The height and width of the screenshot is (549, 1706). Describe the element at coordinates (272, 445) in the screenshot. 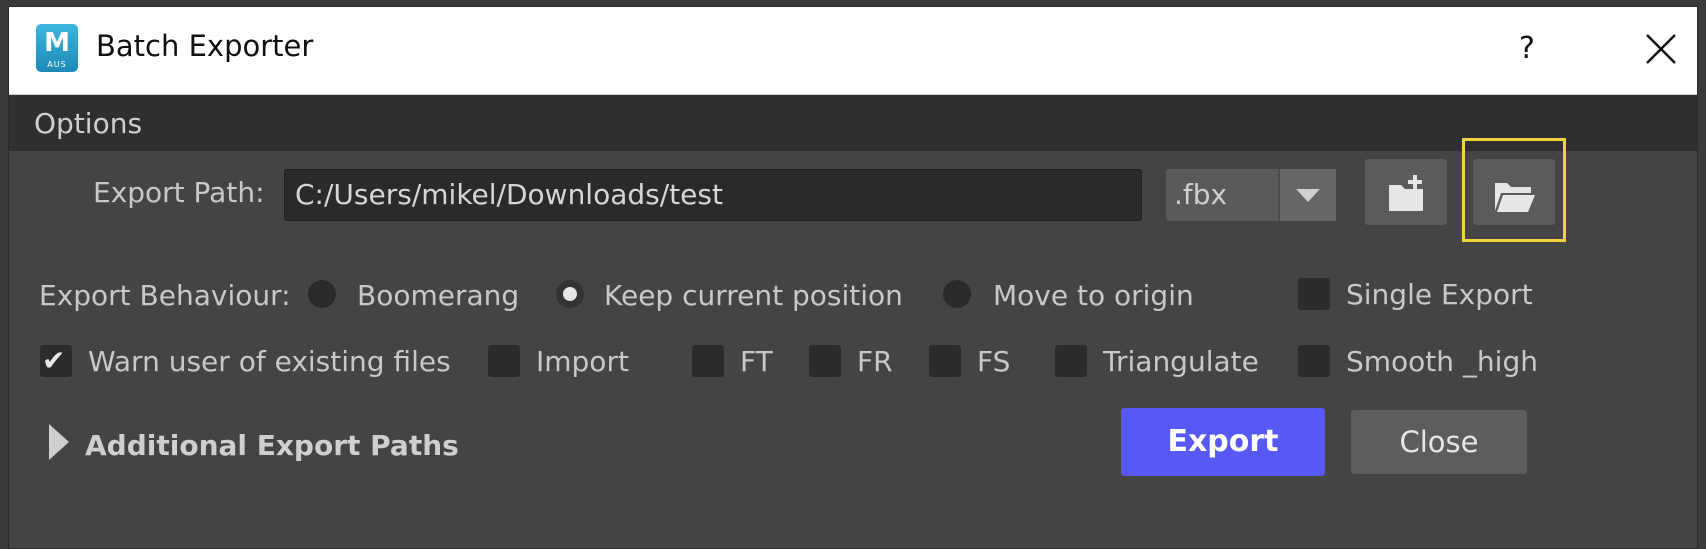

I see `additional-export-paths-toggle: Additional Export Paths` at that location.